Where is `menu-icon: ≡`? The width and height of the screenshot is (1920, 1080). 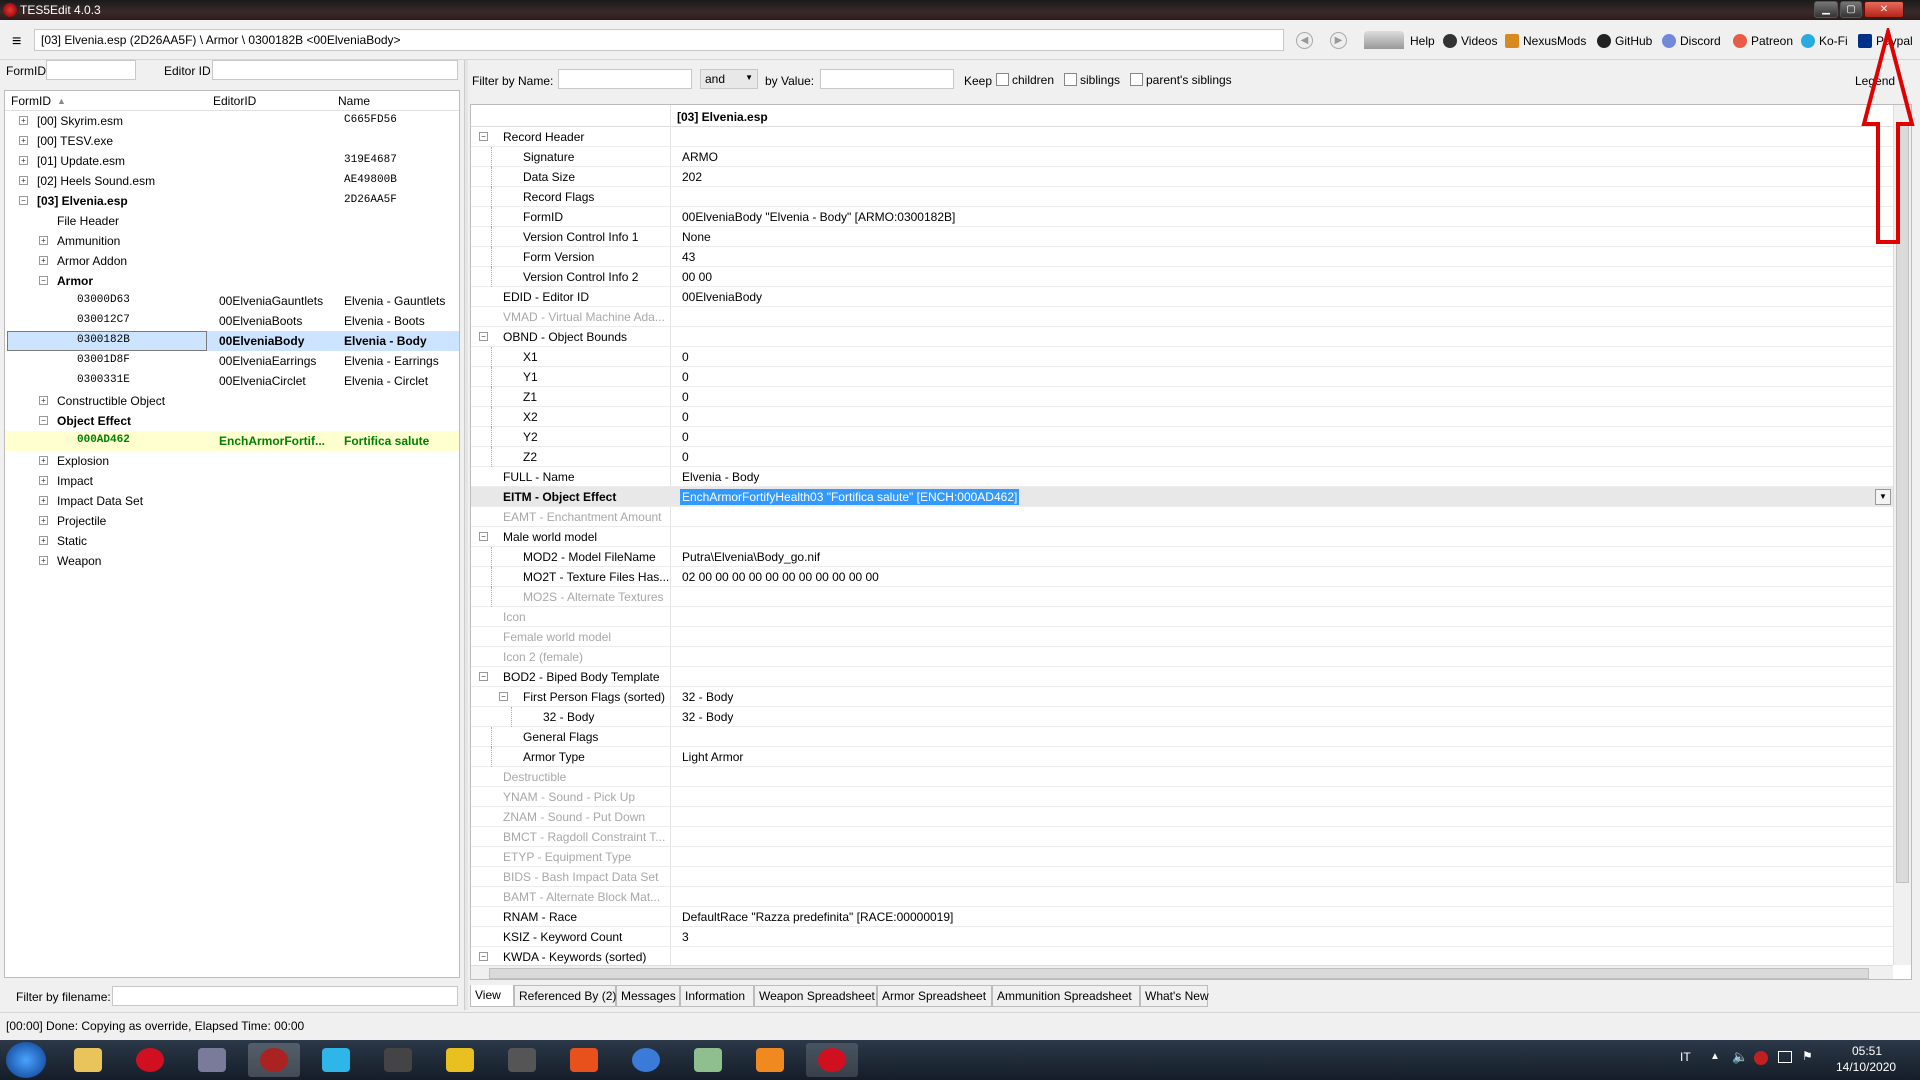 menu-icon: ≡ is located at coordinates (16, 42).